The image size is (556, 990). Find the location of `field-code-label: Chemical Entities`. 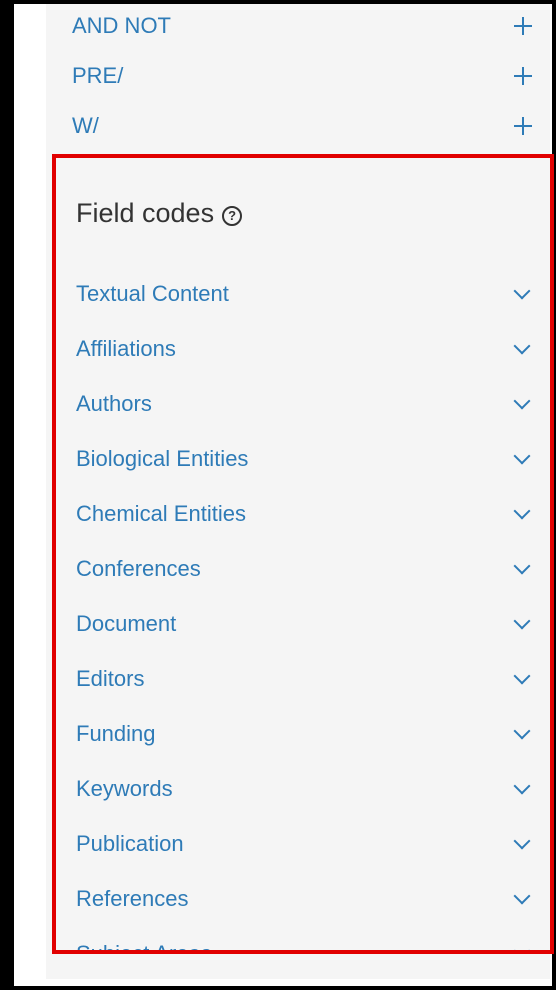

field-code-label: Chemical Entities is located at coordinates (161, 513).